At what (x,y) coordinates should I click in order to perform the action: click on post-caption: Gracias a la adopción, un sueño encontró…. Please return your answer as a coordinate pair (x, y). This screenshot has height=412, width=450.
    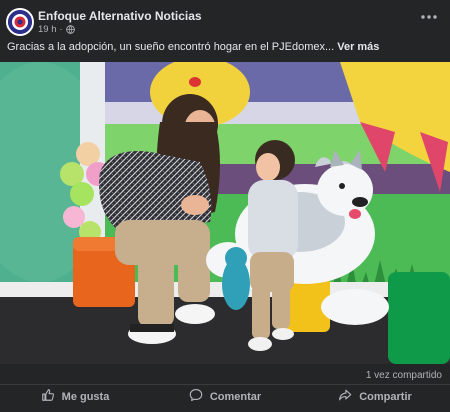
    Looking at the image, I should click on (193, 47).